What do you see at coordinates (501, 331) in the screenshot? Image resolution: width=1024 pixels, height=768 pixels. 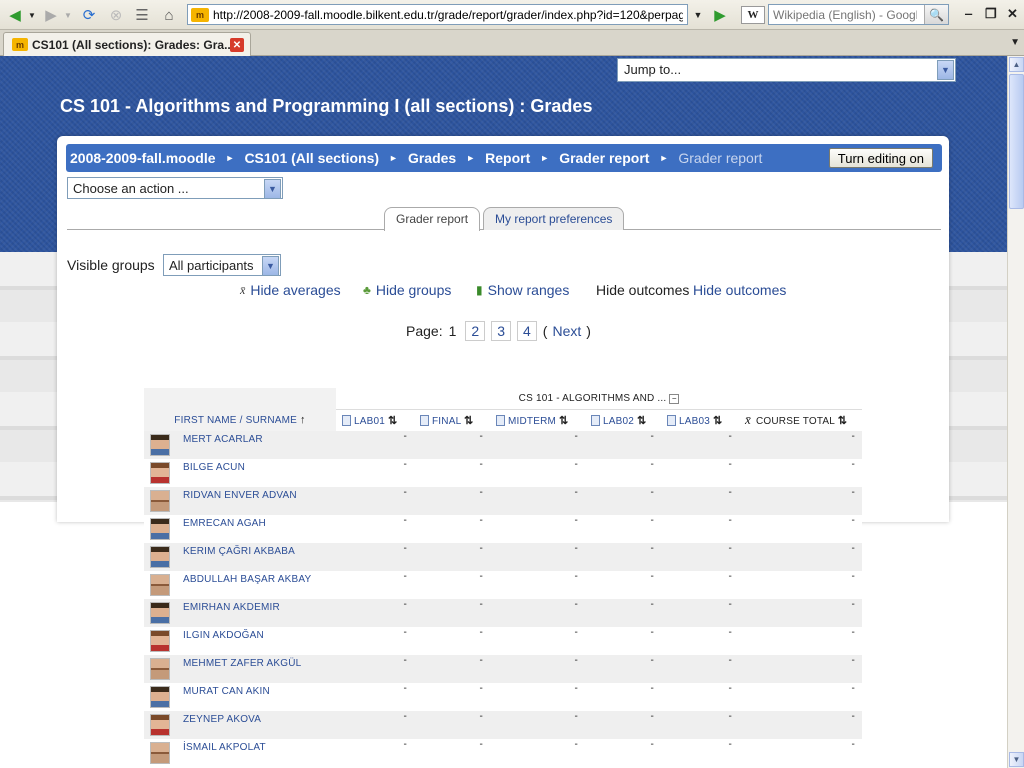 I see `page-link-3: 3` at bounding box center [501, 331].